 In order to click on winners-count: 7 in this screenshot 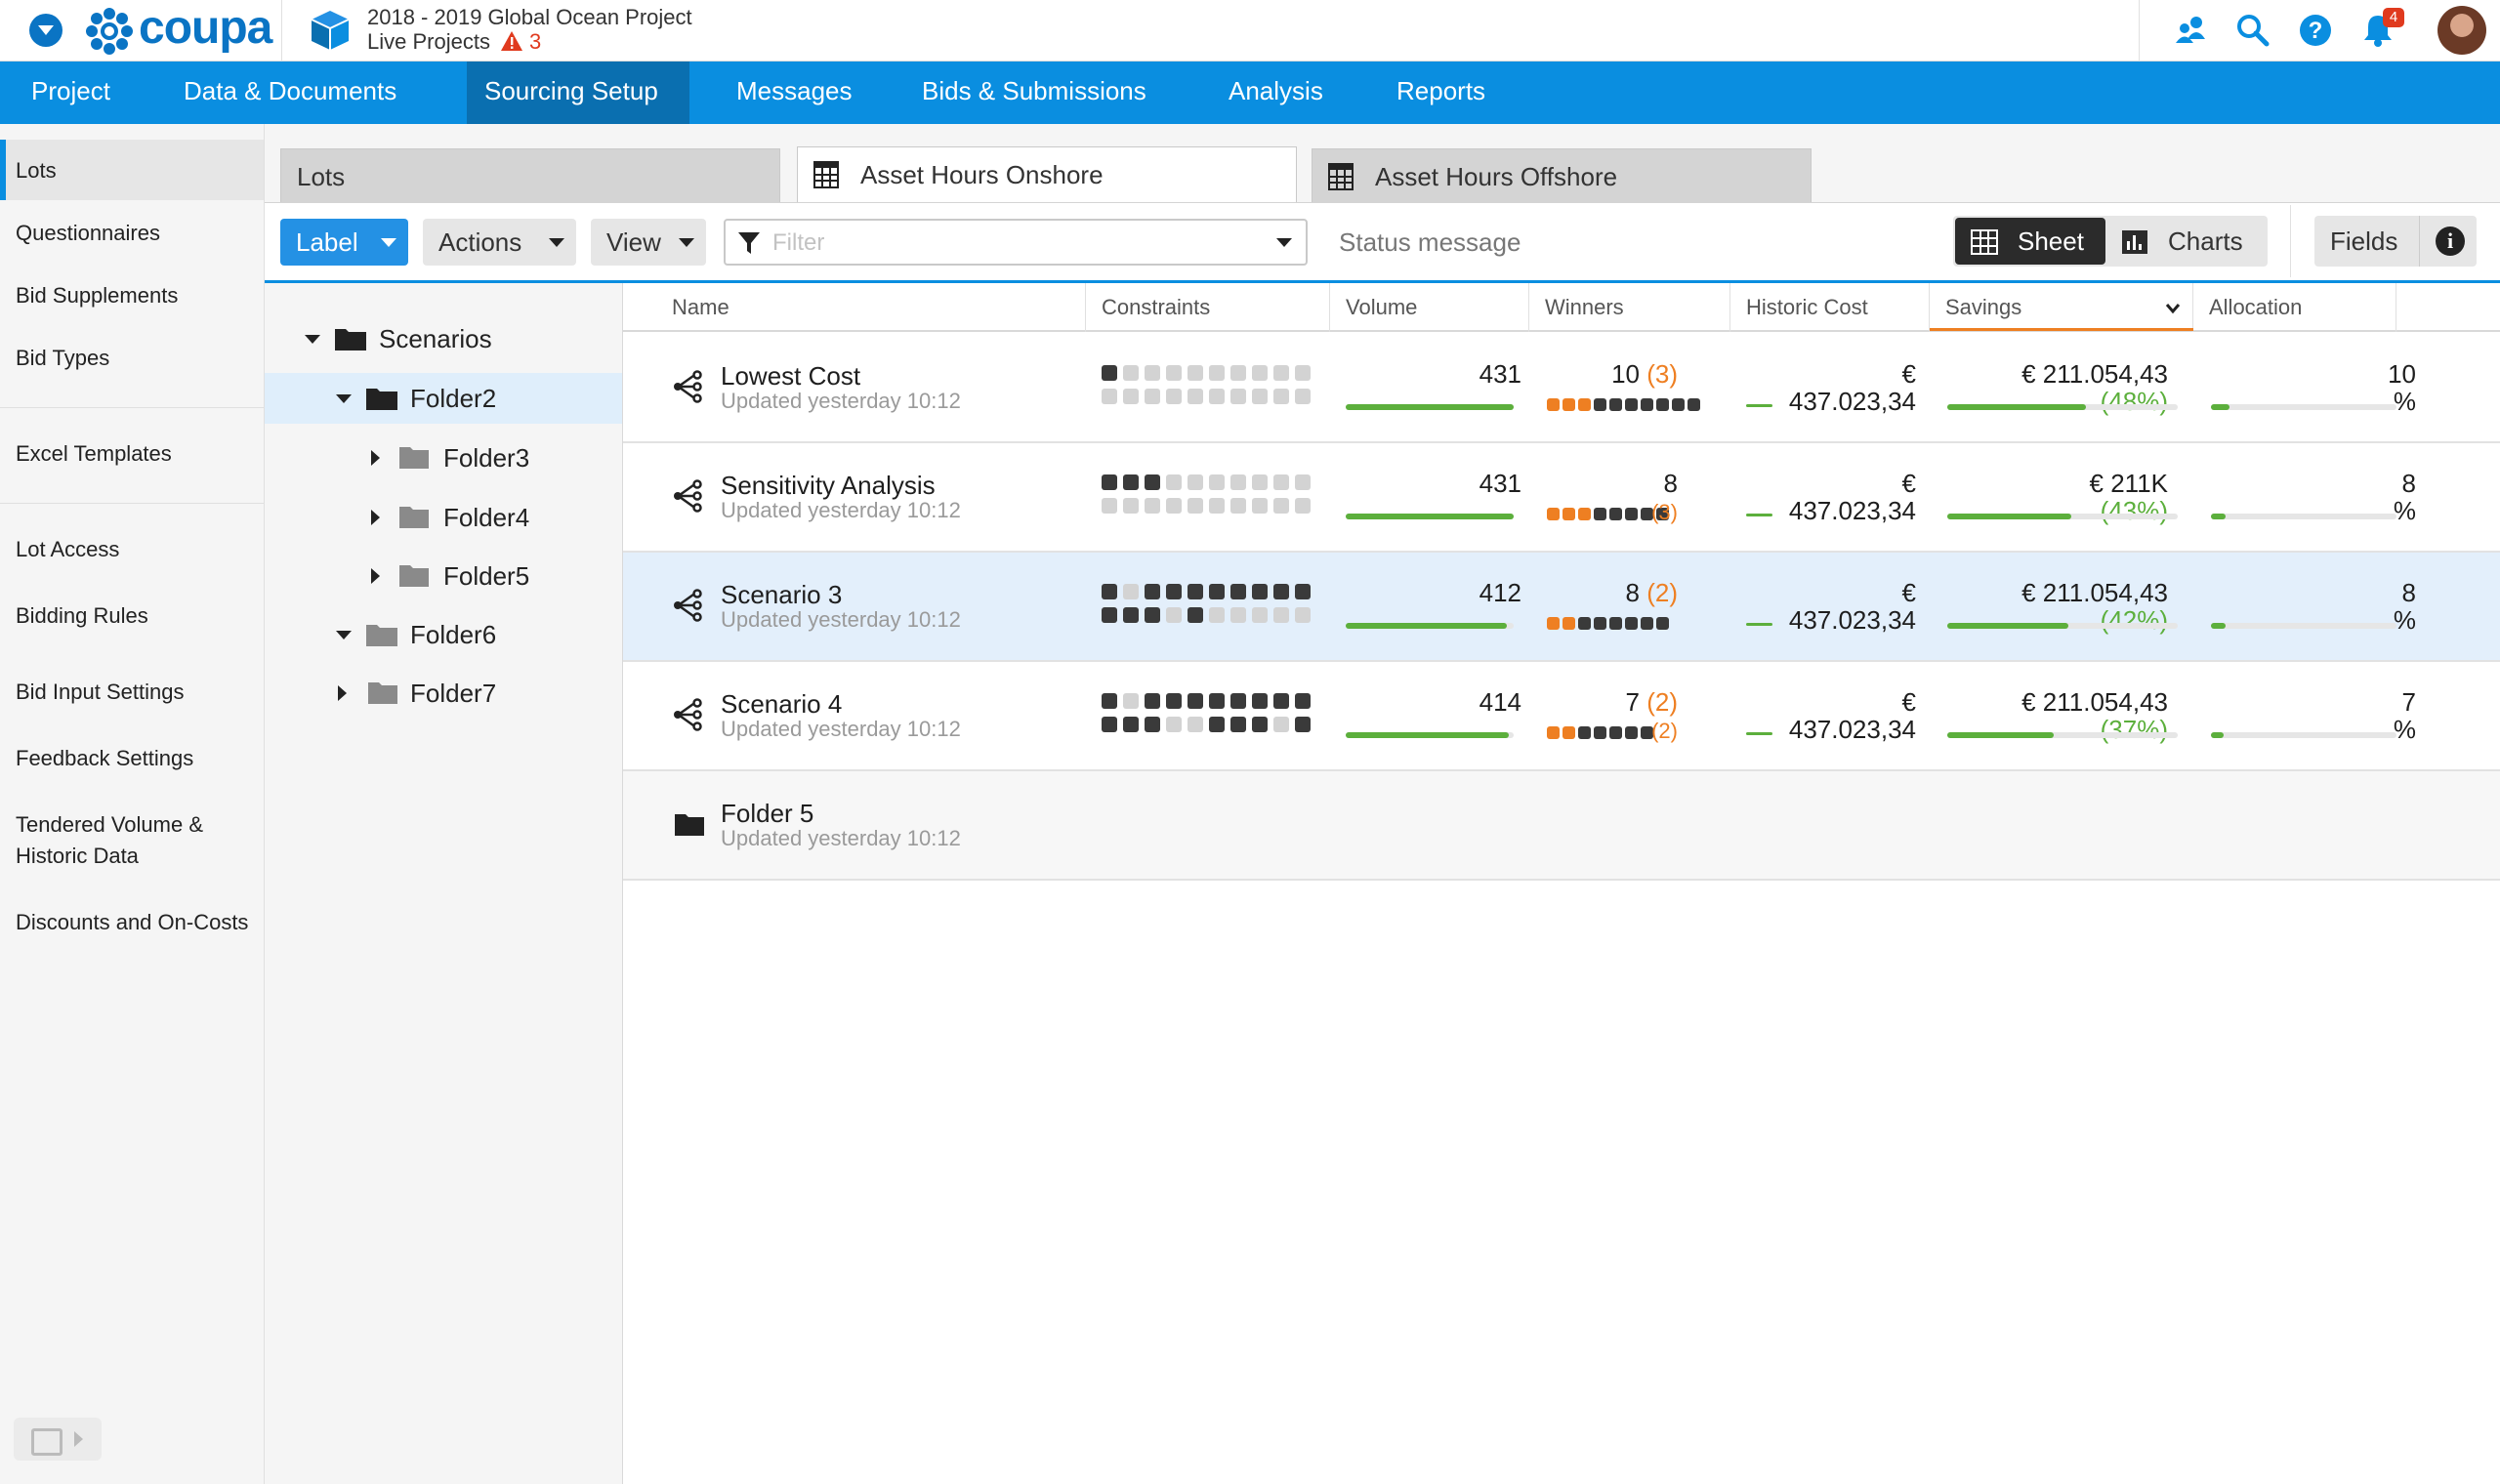, I will do `click(1632, 702)`.